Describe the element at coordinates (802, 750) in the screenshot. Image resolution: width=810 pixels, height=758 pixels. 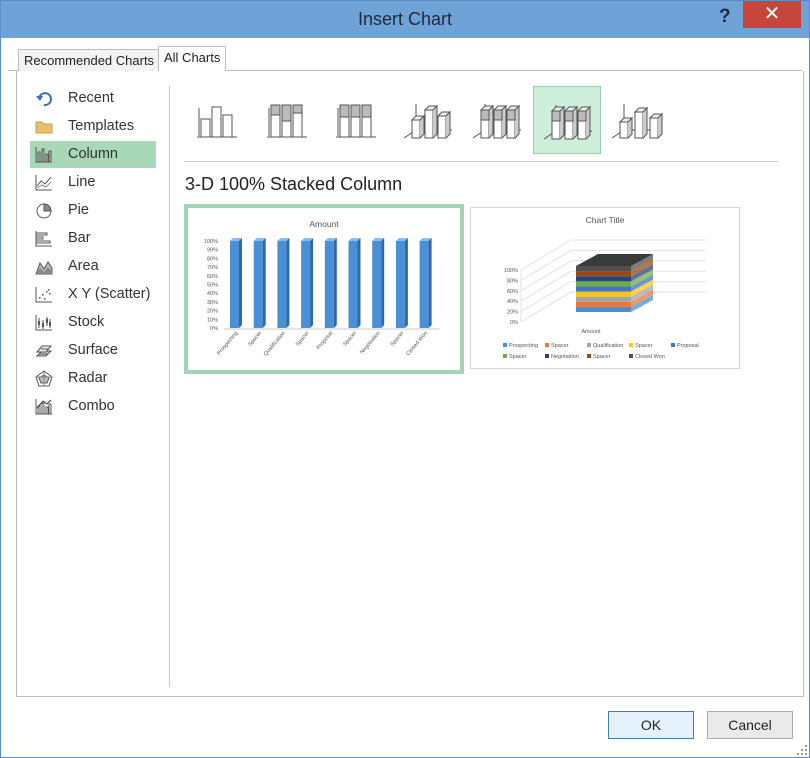
I see `resize-grip-icon` at that location.